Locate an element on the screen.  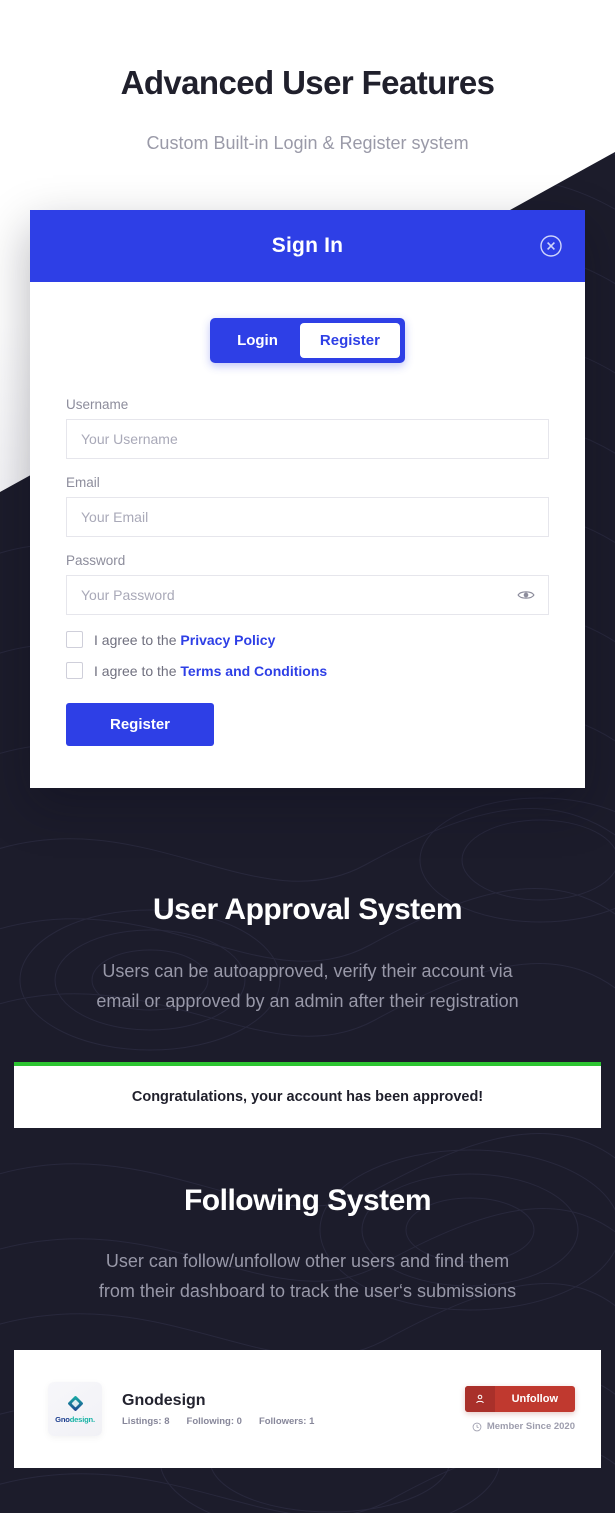
member-since: Member Since 2020 is located at coordinates (523, 1426).